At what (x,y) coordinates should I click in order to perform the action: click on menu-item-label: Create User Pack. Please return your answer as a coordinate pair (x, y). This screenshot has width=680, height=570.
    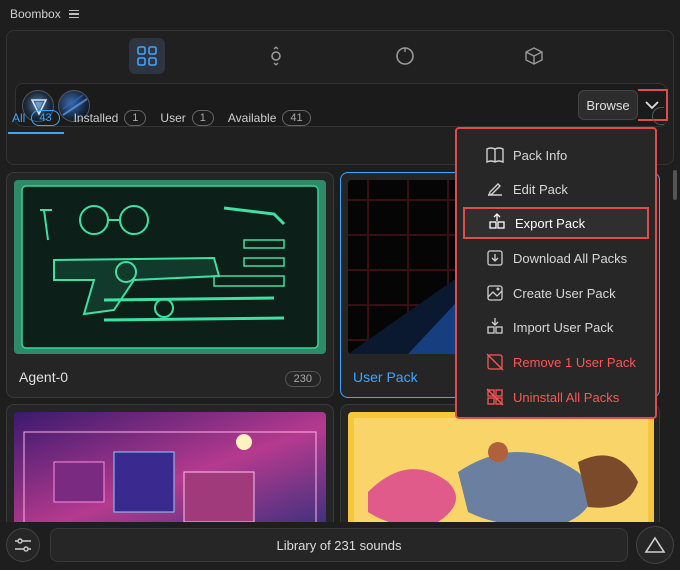
    Looking at the image, I should click on (564, 293).